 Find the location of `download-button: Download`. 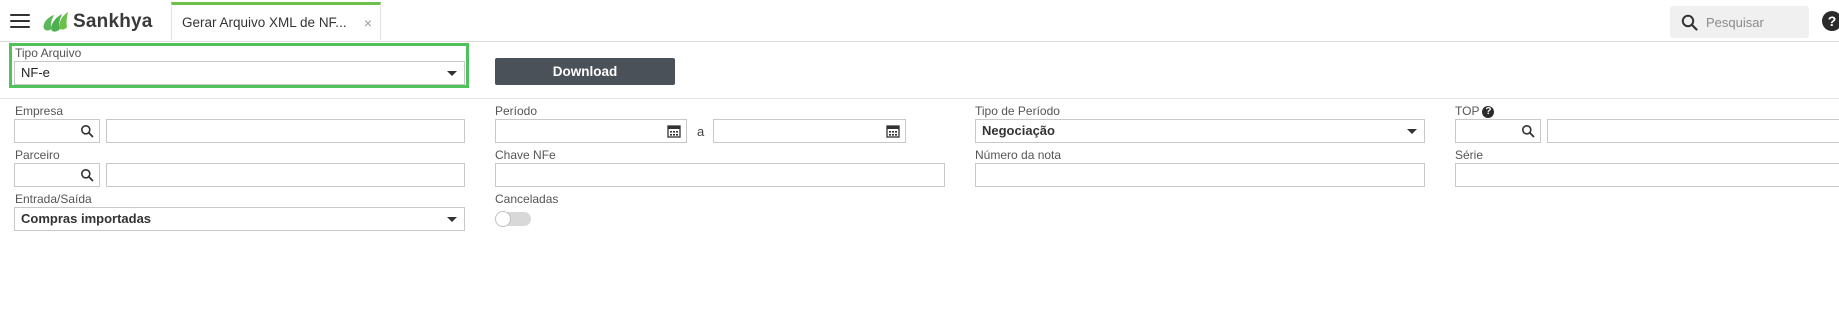

download-button: Download is located at coordinates (585, 71).